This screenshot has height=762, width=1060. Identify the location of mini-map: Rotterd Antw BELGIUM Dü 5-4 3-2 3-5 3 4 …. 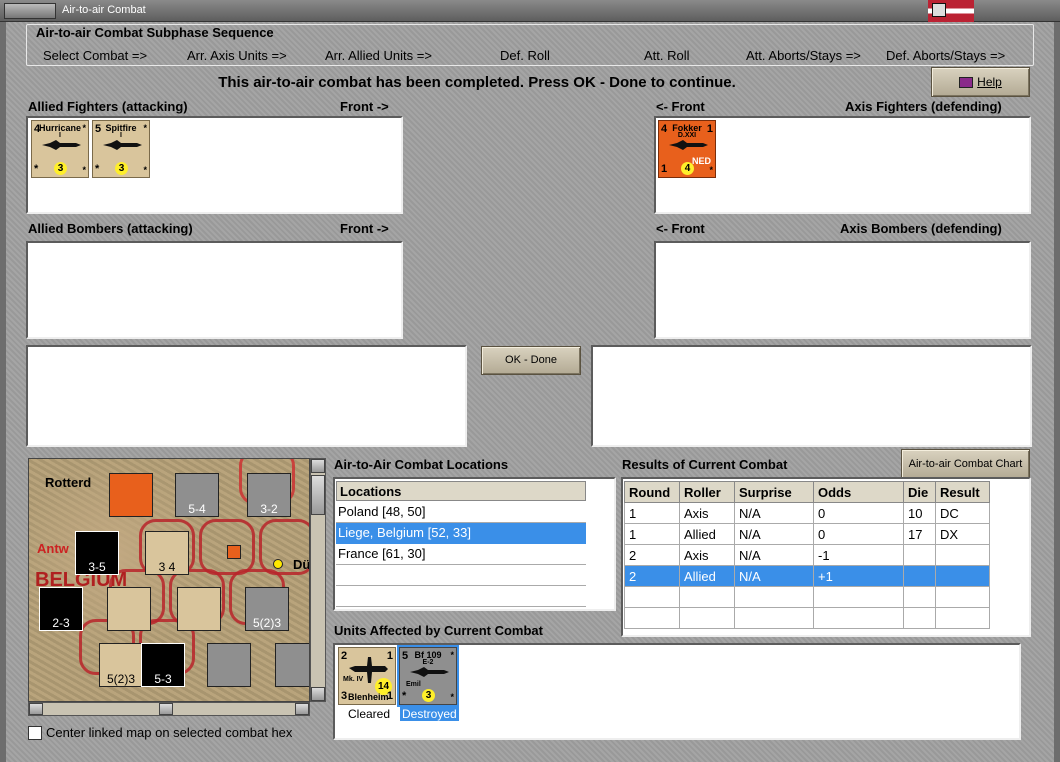
(169, 580).